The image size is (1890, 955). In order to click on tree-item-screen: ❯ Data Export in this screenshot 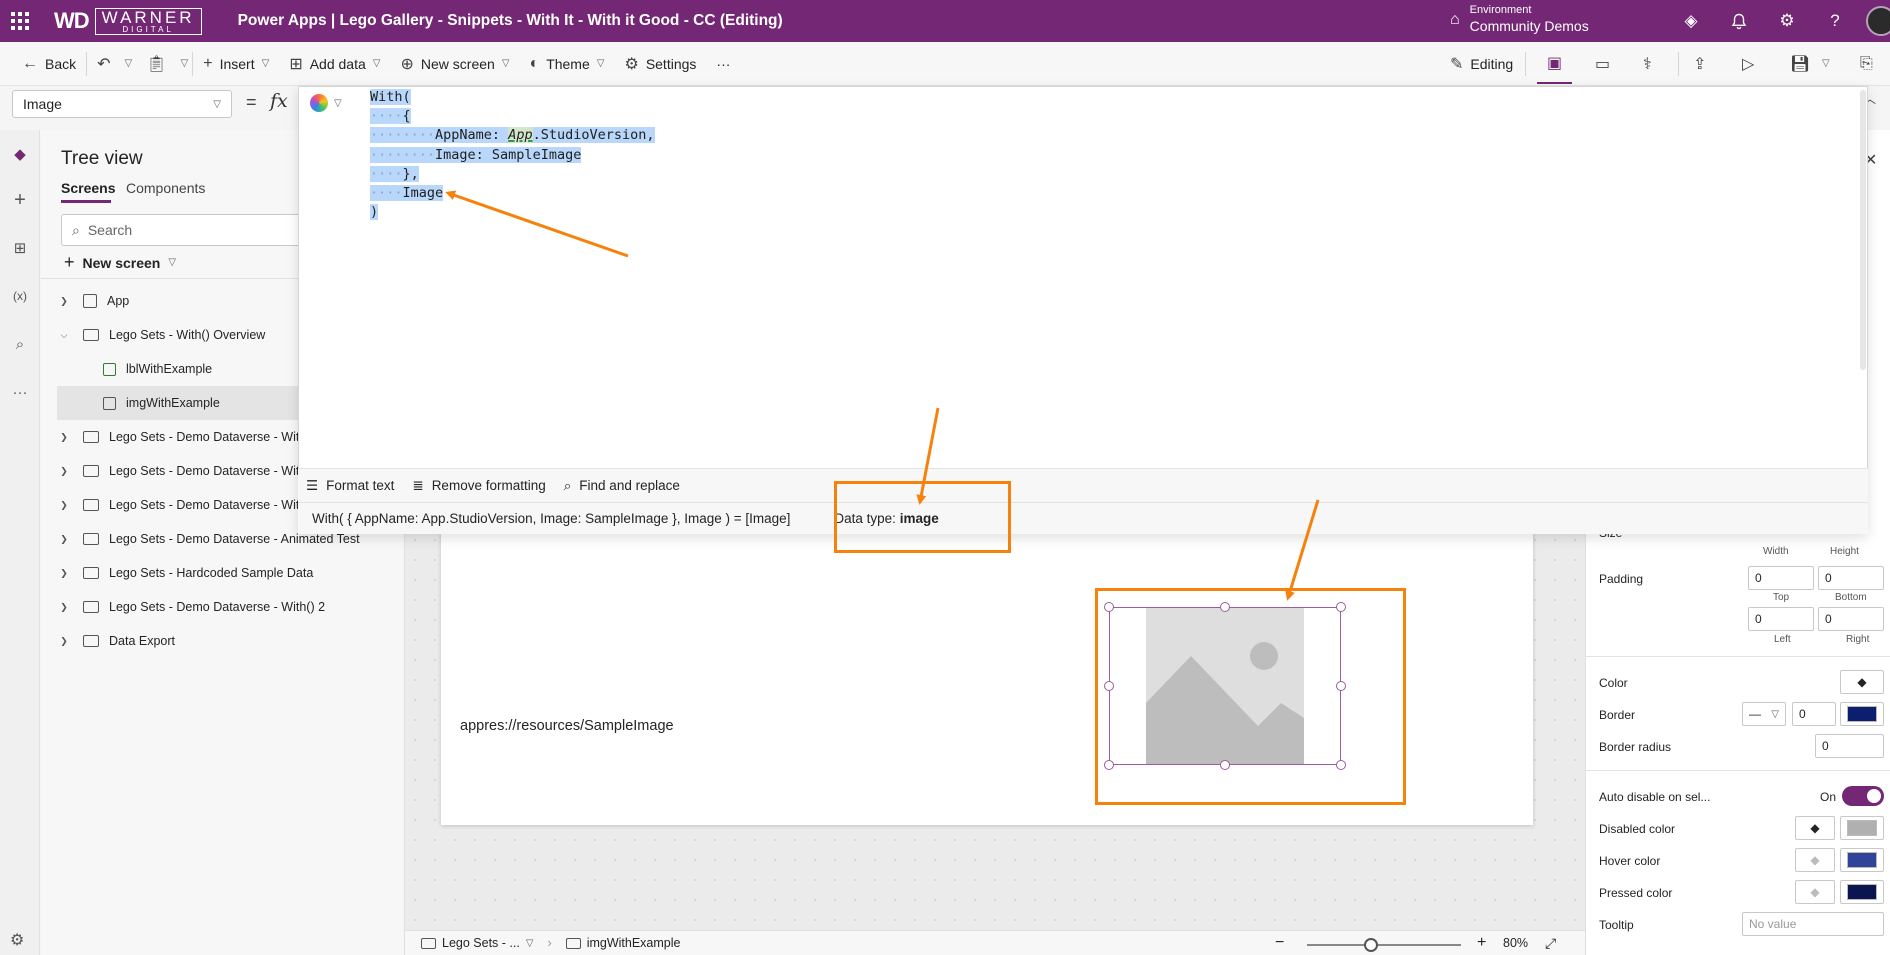, I will do `click(231, 641)`.